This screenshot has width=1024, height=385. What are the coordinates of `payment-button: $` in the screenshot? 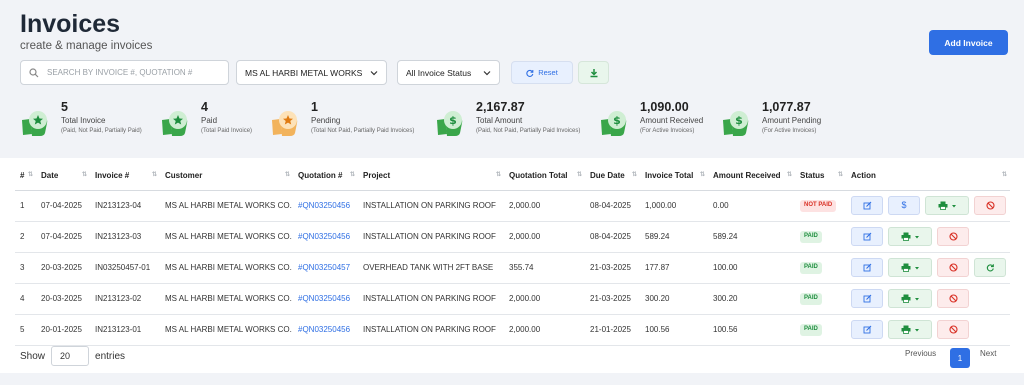 It's located at (904, 205).